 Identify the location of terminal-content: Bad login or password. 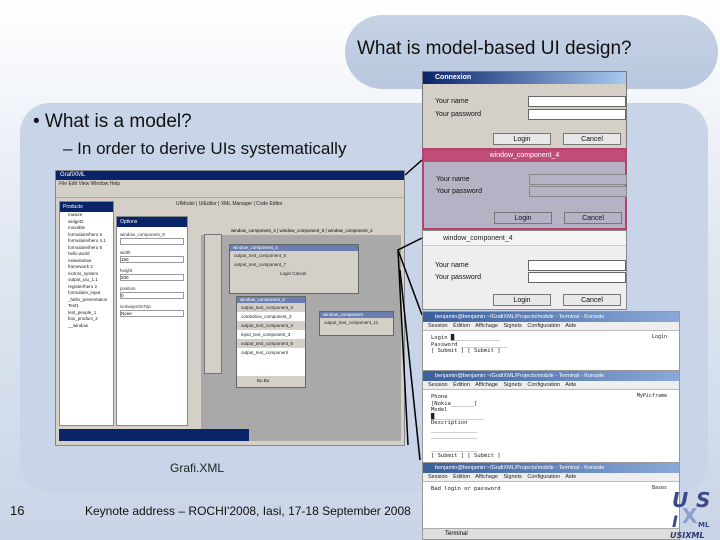
(466, 489).